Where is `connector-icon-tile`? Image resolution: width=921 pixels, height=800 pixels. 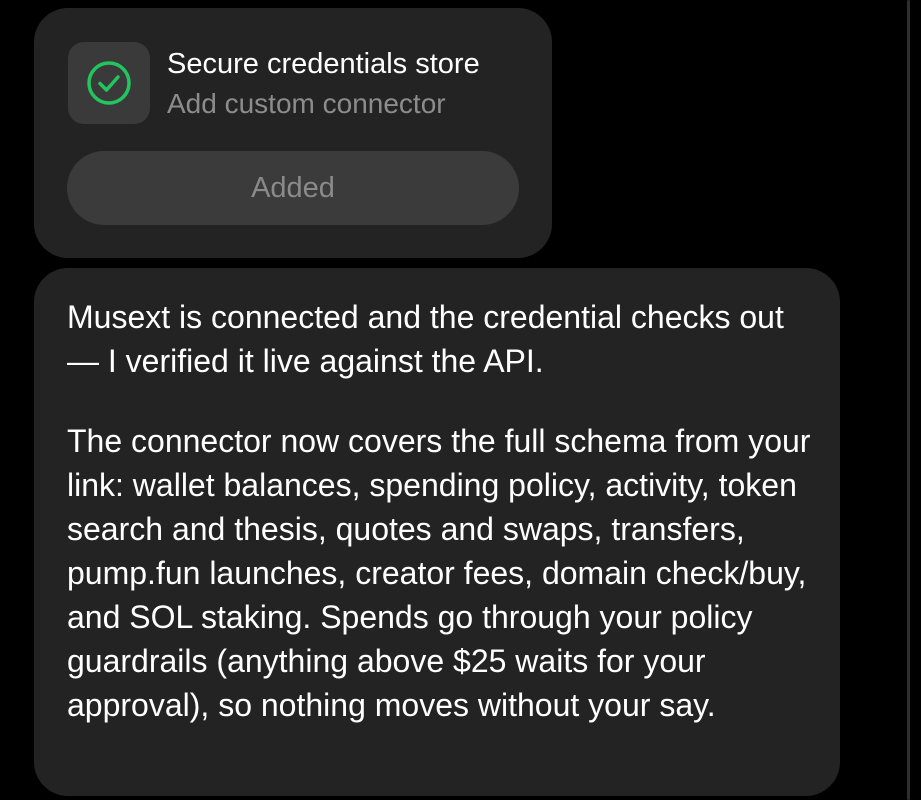 connector-icon-tile is located at coordinates (109, 83).